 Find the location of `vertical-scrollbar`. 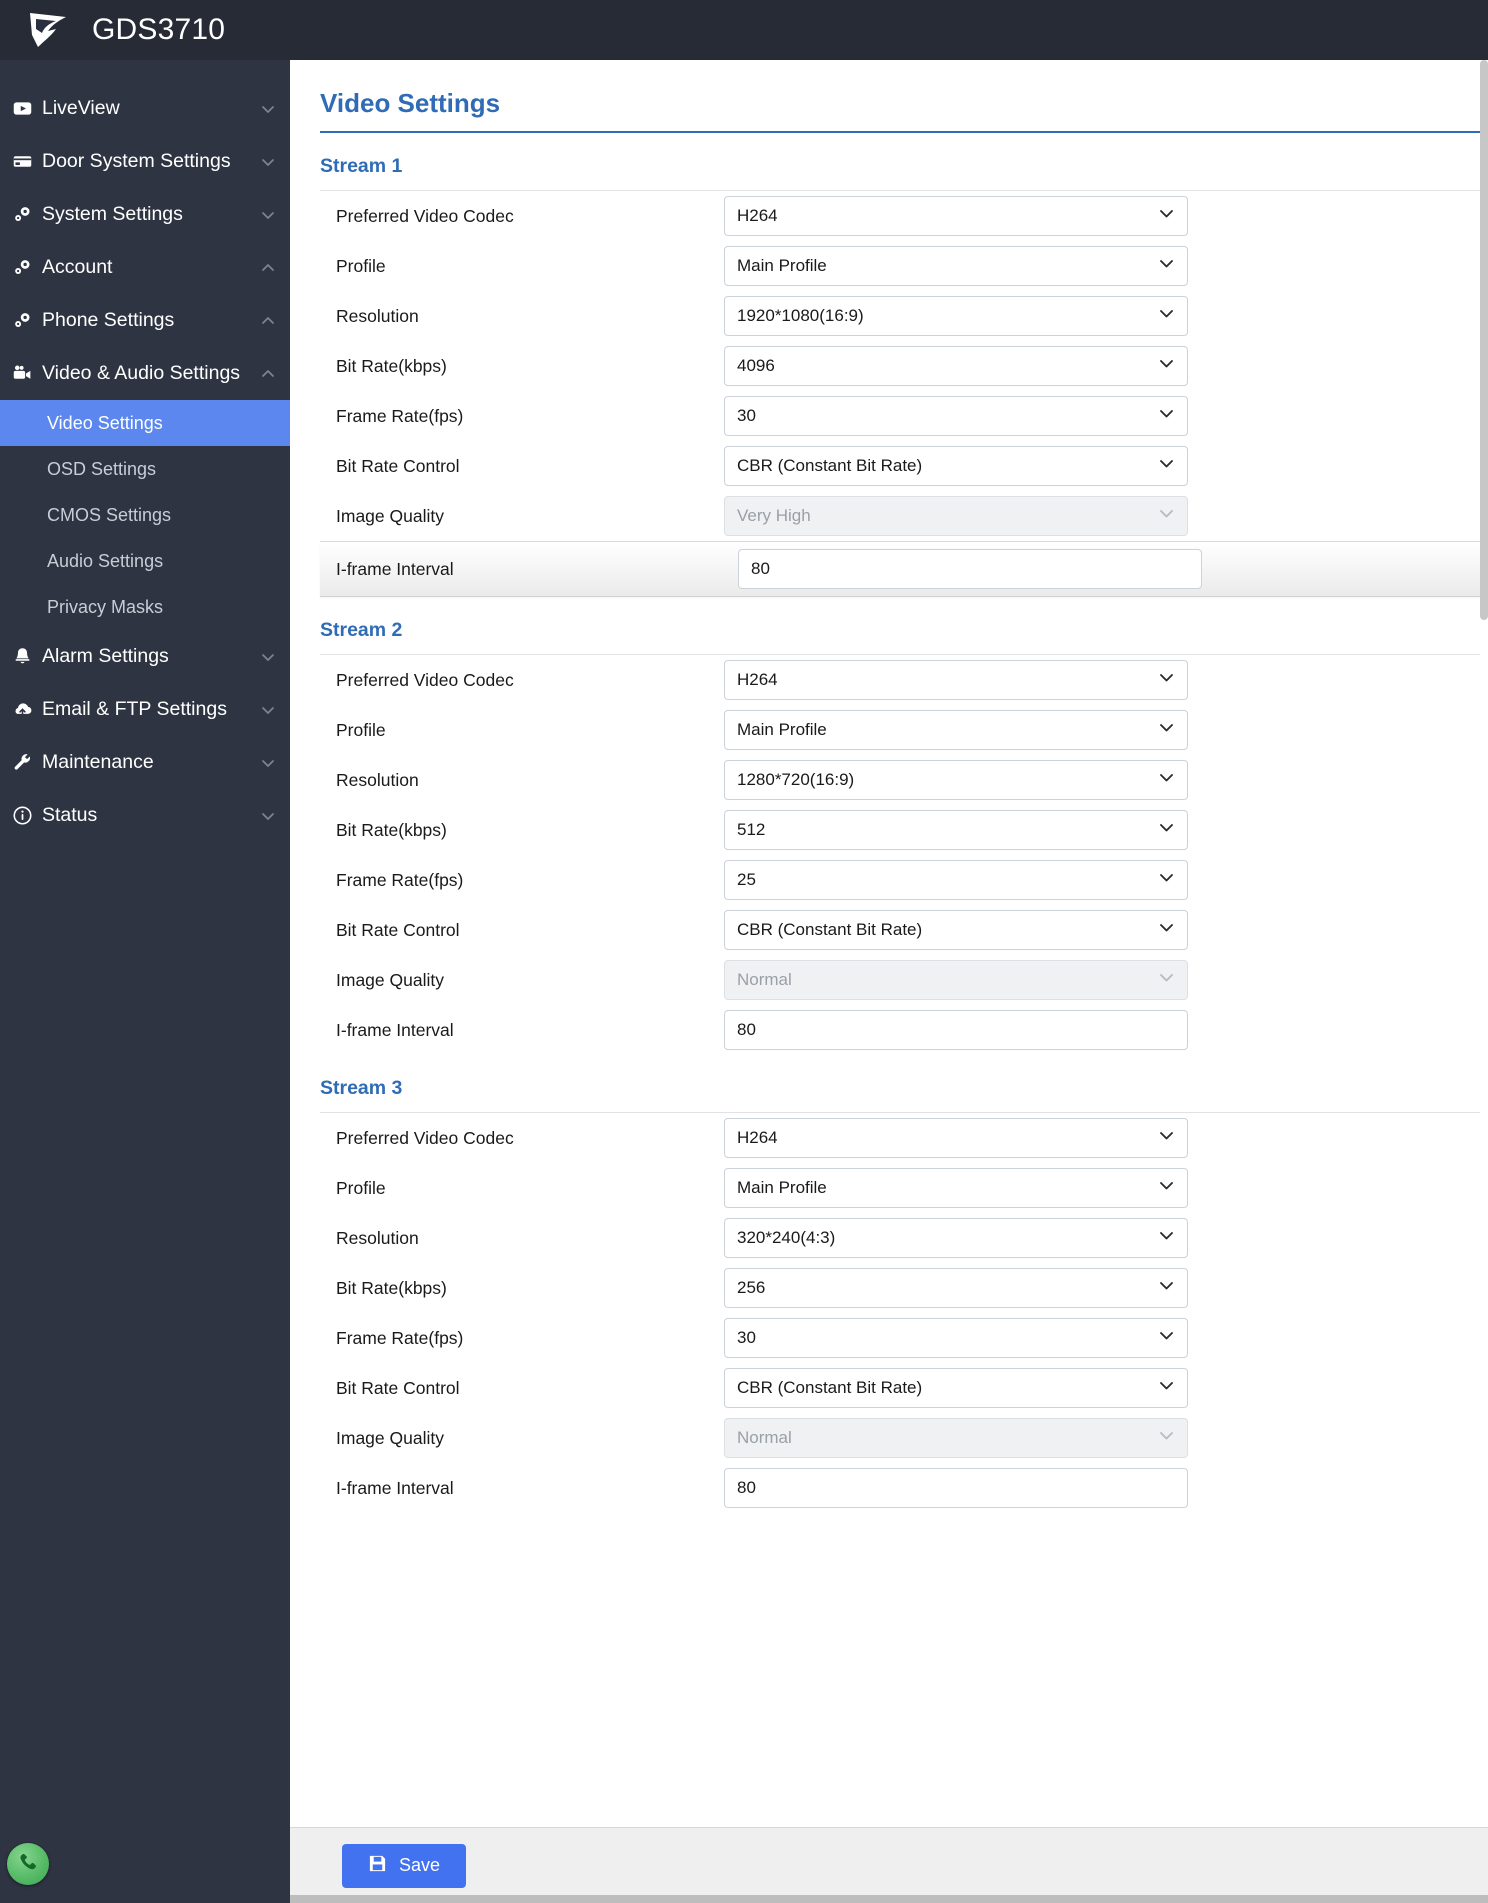

vertical-scrollbar is located at coordinates (1484, 943).